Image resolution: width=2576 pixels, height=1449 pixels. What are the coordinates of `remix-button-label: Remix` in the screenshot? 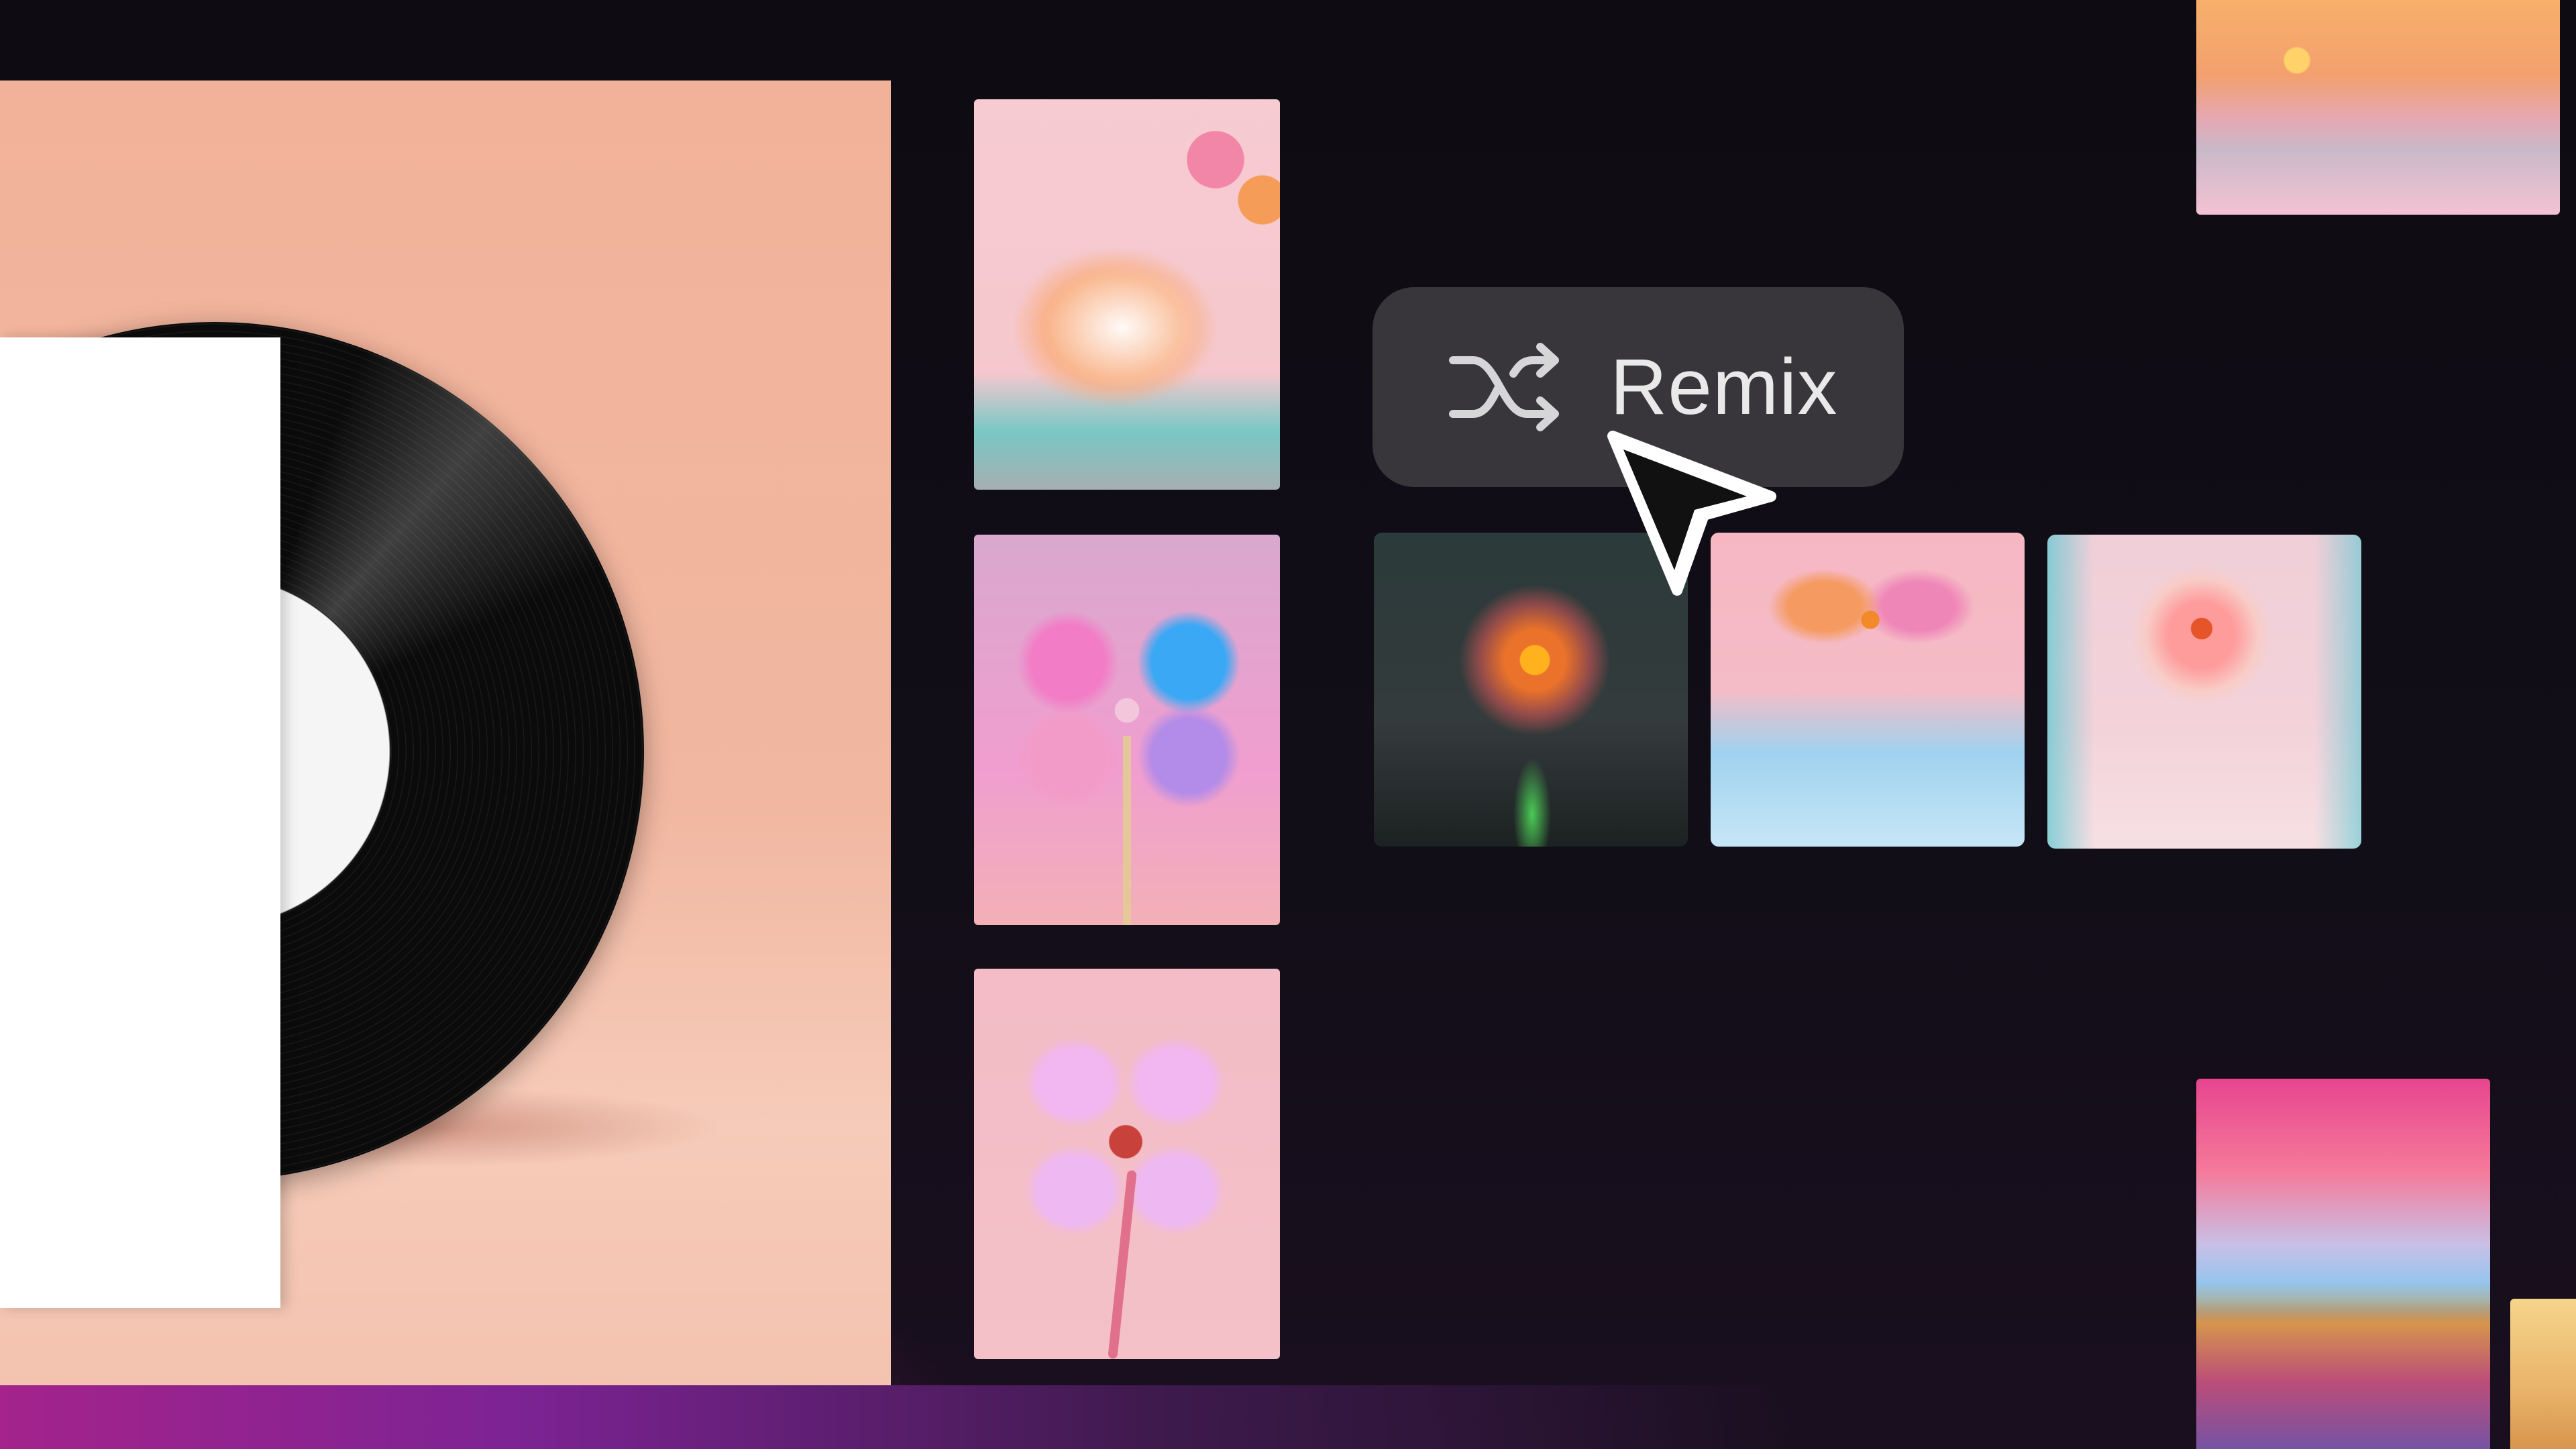 It's located at (1724, 387).